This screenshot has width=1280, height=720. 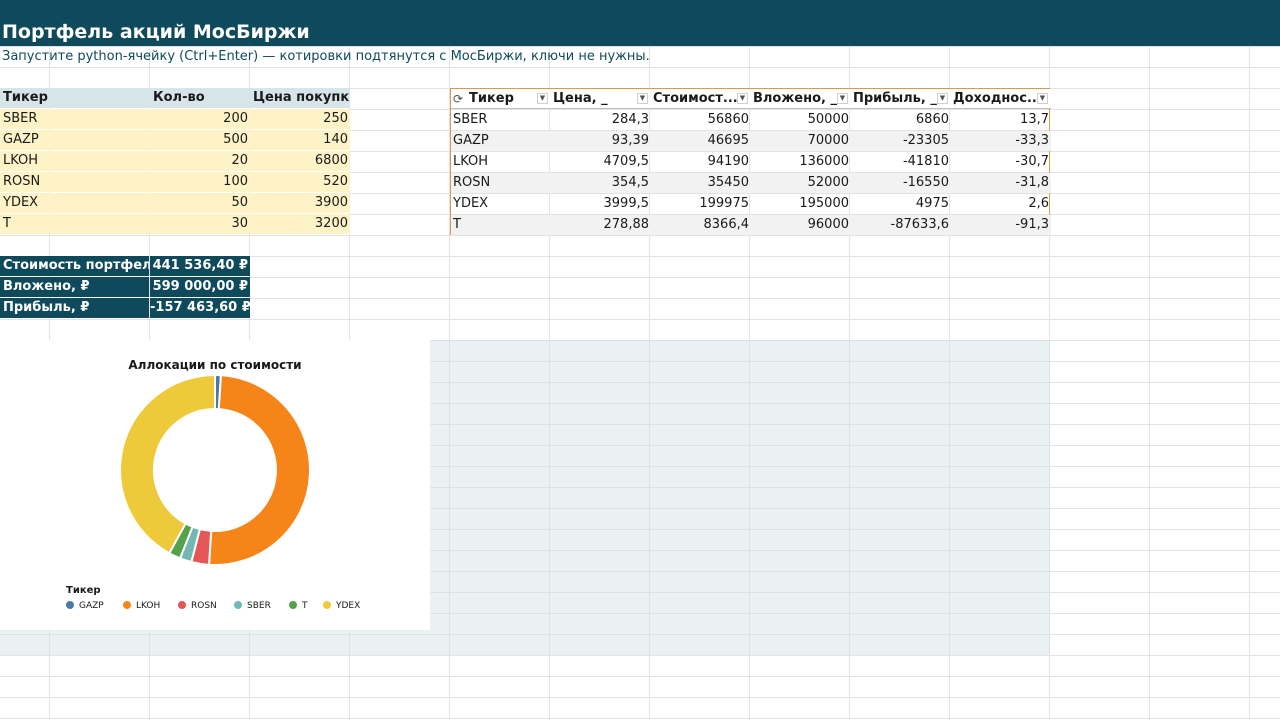 What do you see at coordinates (501, 204) in the screenshot?
I see `results-ticker-cell: YDEX` at bounding box center [501, 204].